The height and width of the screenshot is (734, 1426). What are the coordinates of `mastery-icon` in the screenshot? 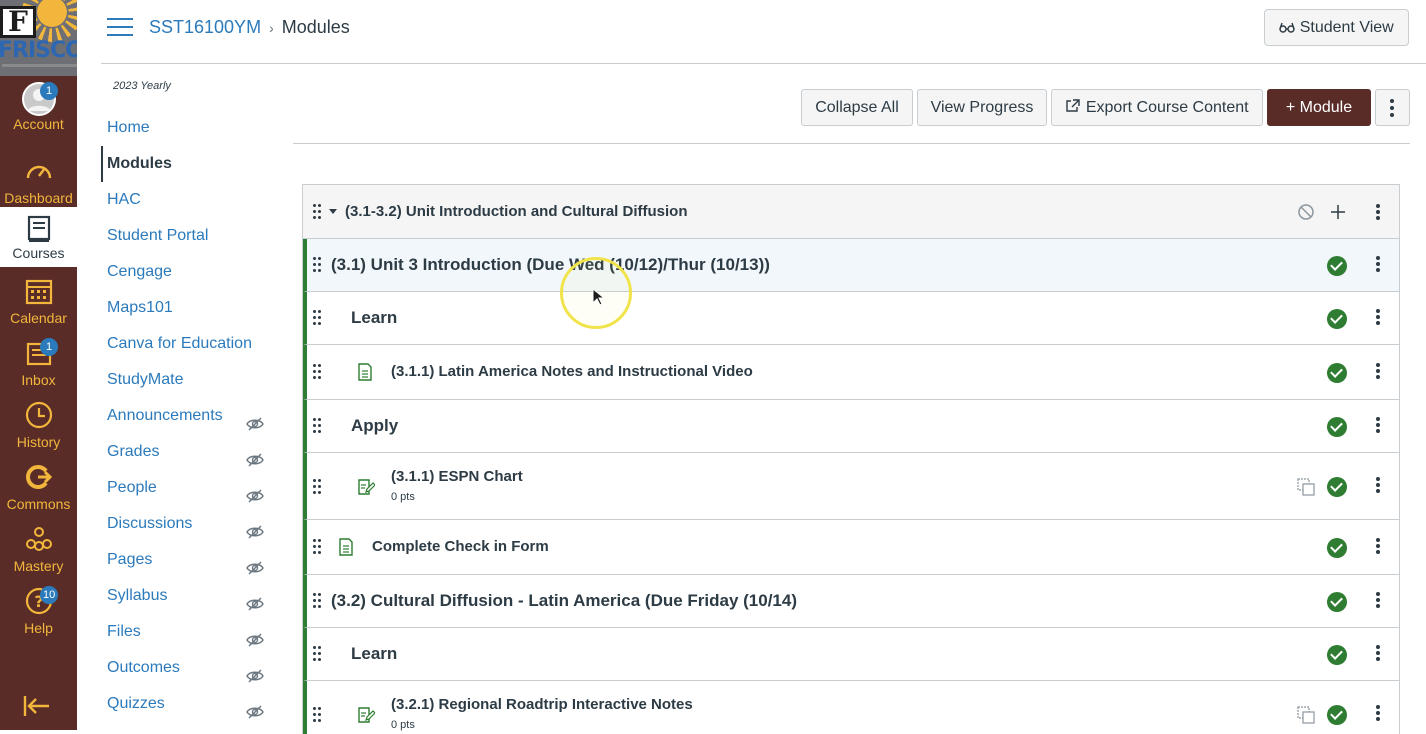 It's located at (38, 541).